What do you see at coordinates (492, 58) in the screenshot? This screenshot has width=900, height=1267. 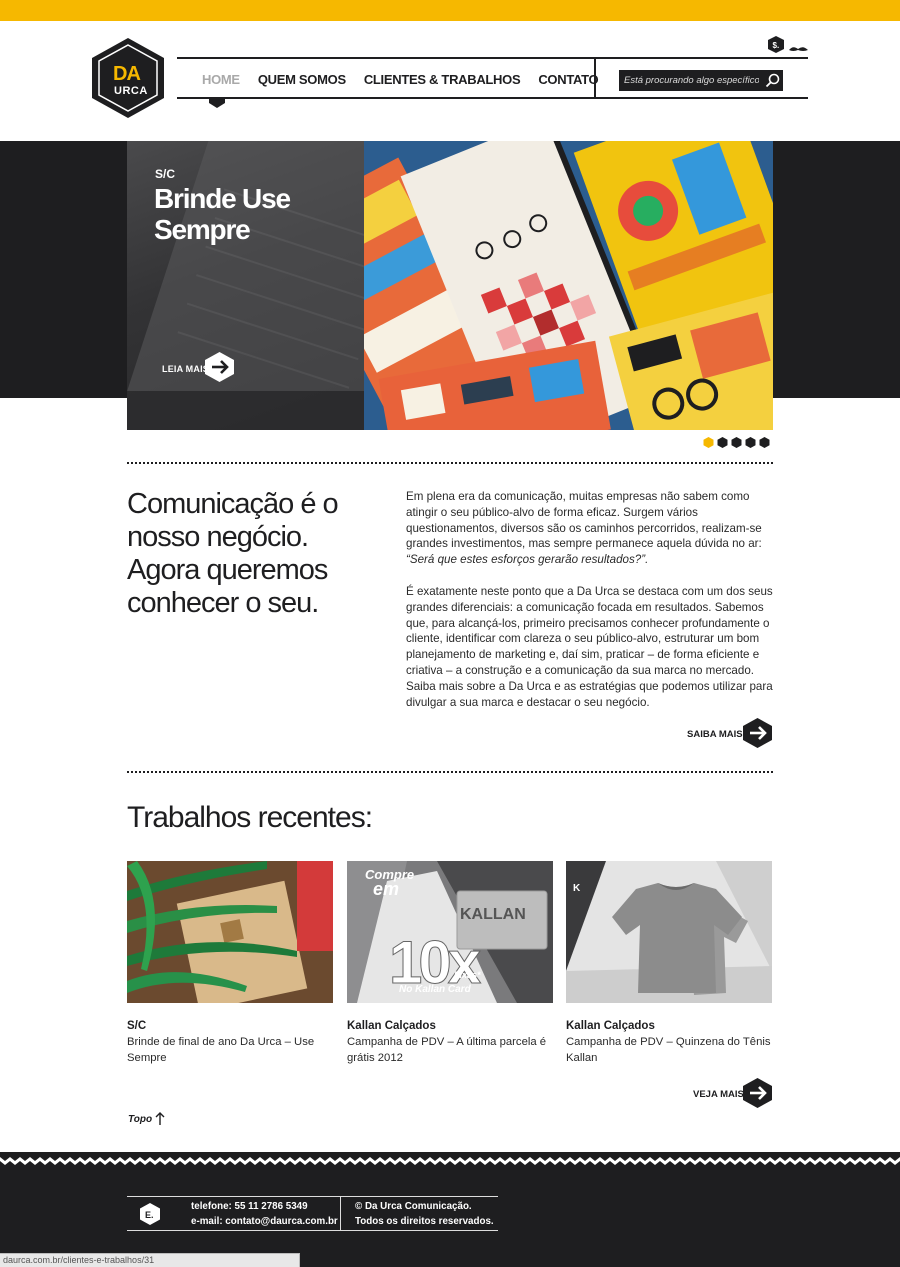 I see `nav-rule-top` at bounding box center [492, 58].